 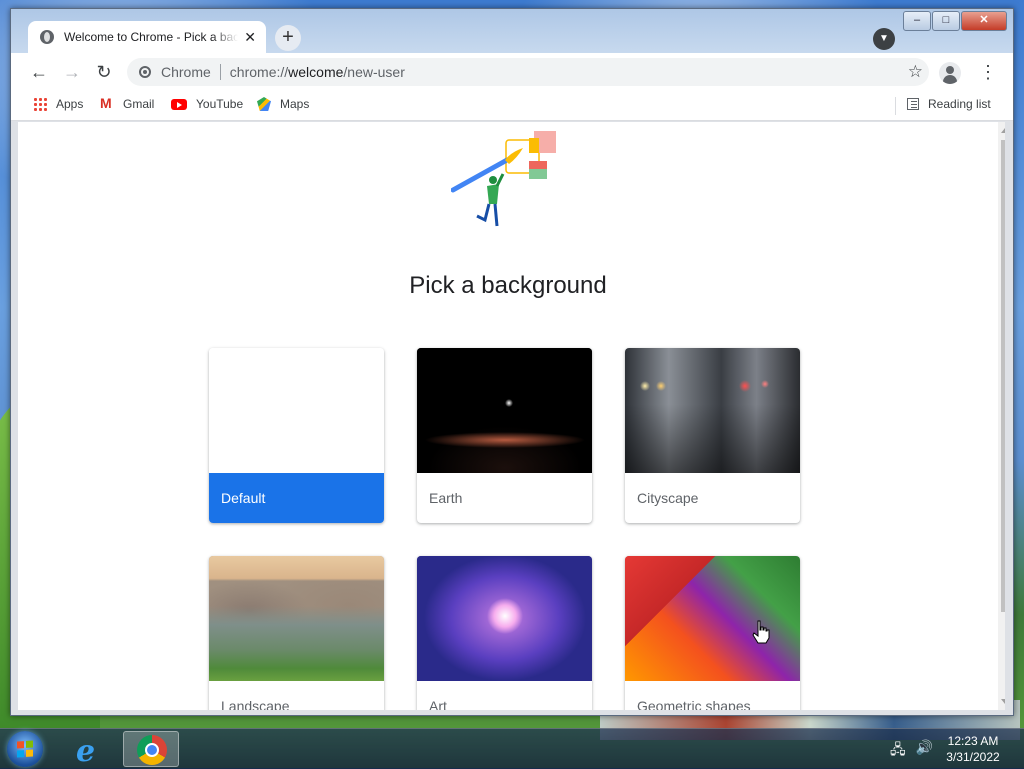 What do you see at coordinates (973, 741) in the screenshot?
I see `clock-time: 12:23 AM` at bounding box center [973, 741].